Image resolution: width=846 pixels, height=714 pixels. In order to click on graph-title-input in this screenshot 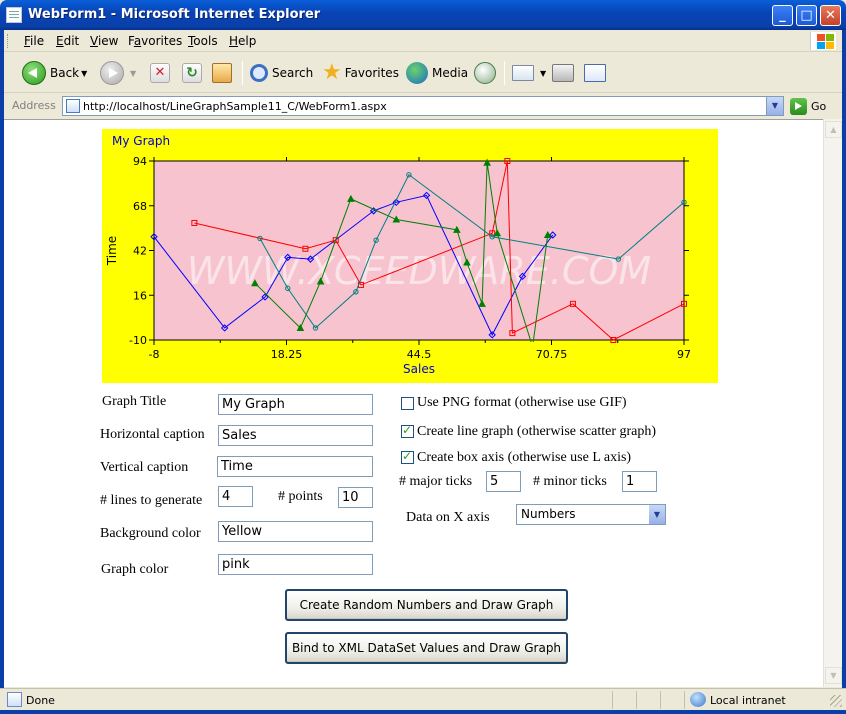, I will do `click(295, 404)`.